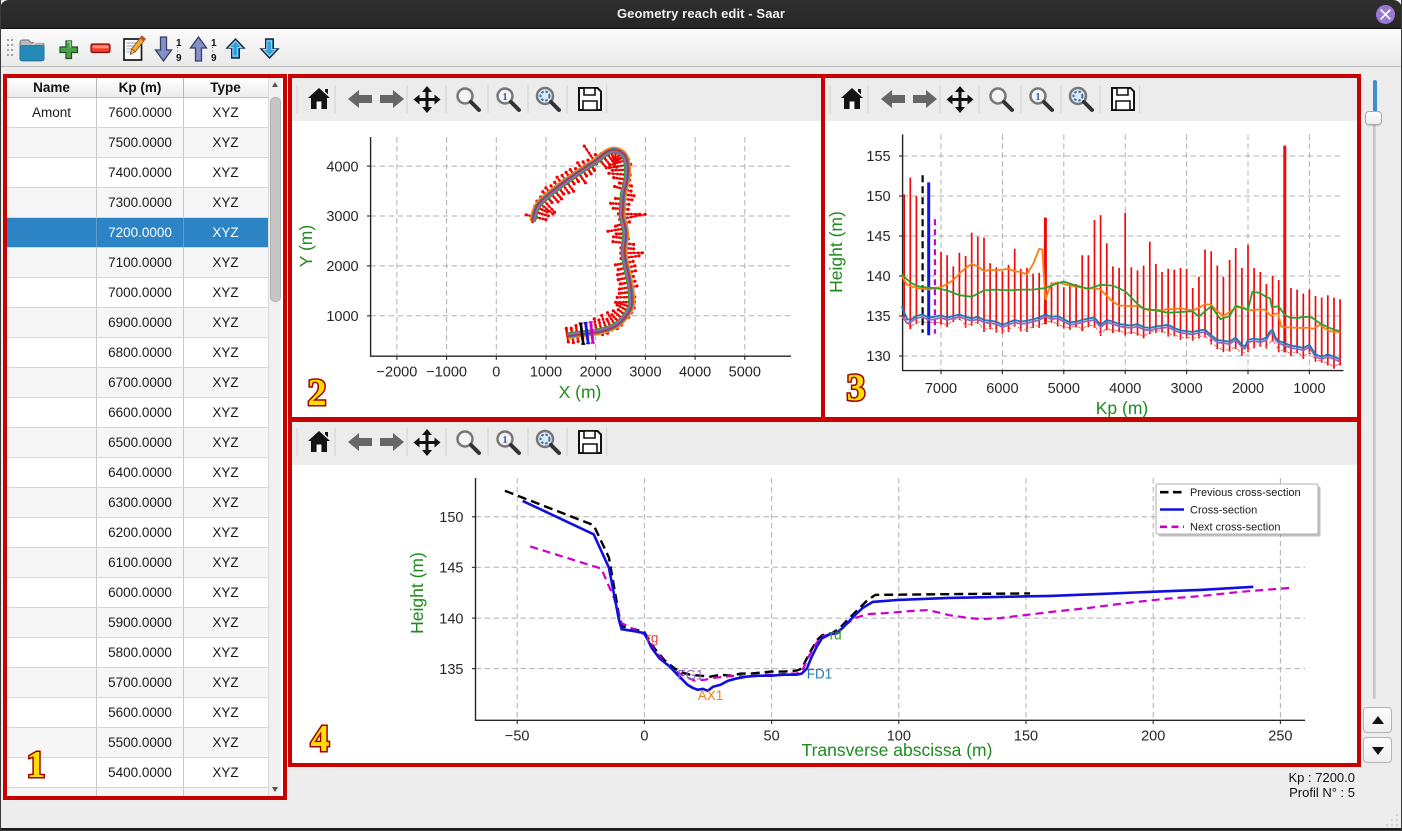 The height and width of the screenshot is (831, 1402). What do you see at coordinates (652, 637) in the screenshot?
I see `svg-text: rg` at bounding box center [652, 637].